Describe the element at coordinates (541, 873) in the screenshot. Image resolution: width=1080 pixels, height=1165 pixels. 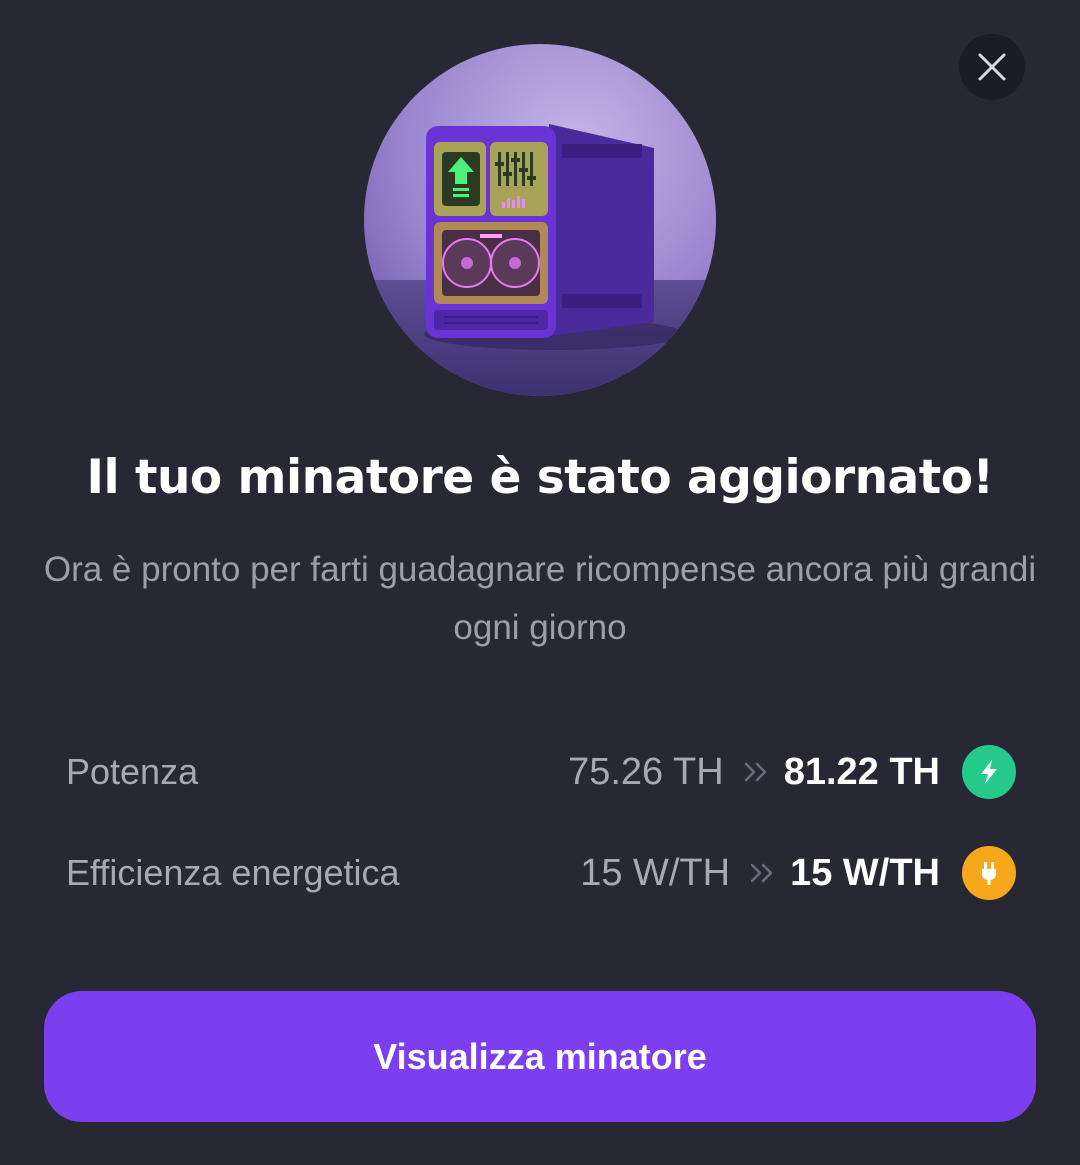
I see `stat-row-efficiency: Efficienza energetica 15 W/TH 15 W/TH` at that location.